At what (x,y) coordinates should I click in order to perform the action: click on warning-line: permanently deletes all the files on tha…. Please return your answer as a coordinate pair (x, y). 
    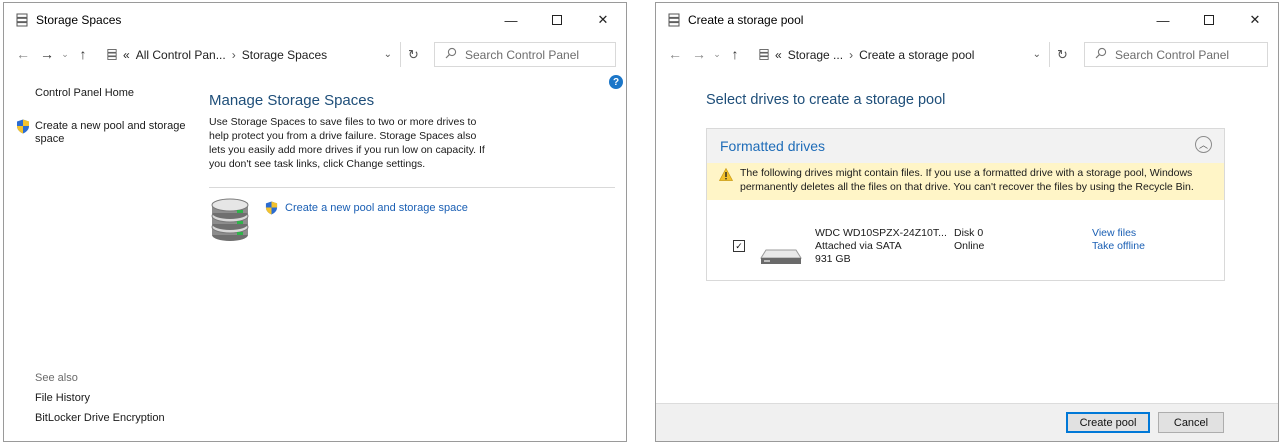
    Looking at the image, I should click on (967, 187).